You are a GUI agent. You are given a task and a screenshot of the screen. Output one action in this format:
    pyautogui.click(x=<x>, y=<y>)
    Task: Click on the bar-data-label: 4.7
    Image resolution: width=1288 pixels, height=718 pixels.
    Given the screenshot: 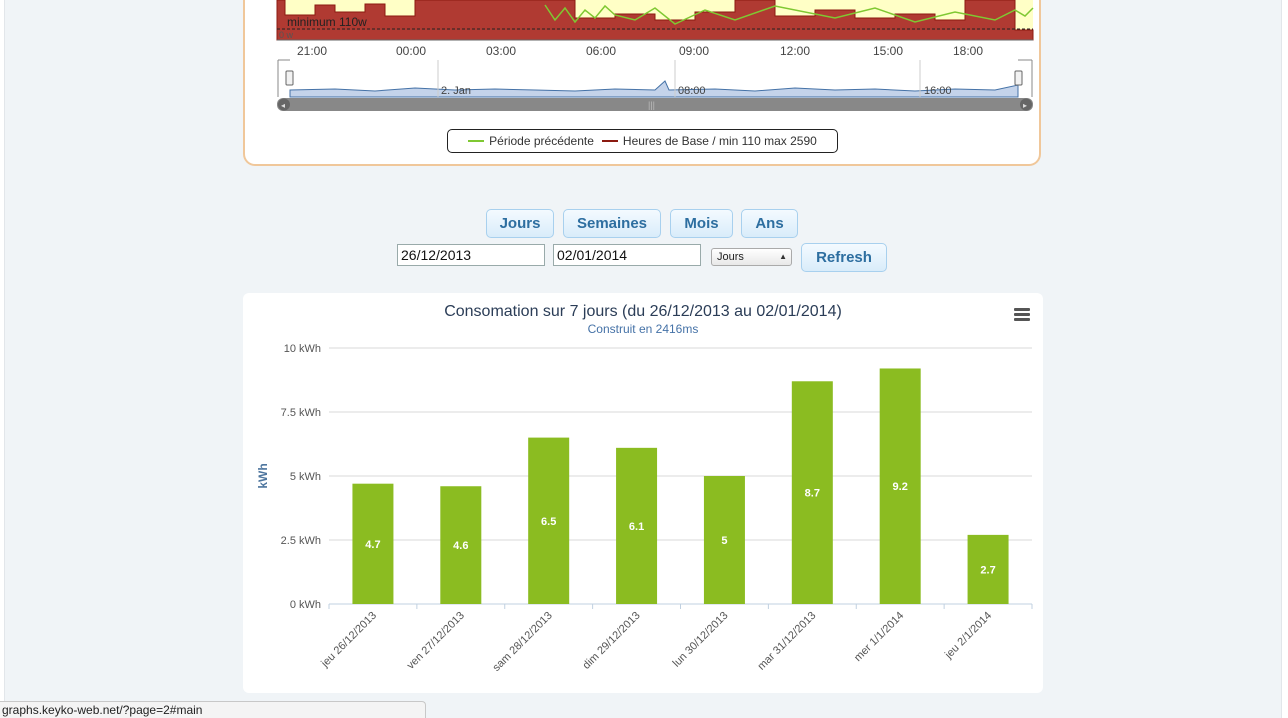 What is the action you would take?
    pyautogui.click(x=372, y=545)
    